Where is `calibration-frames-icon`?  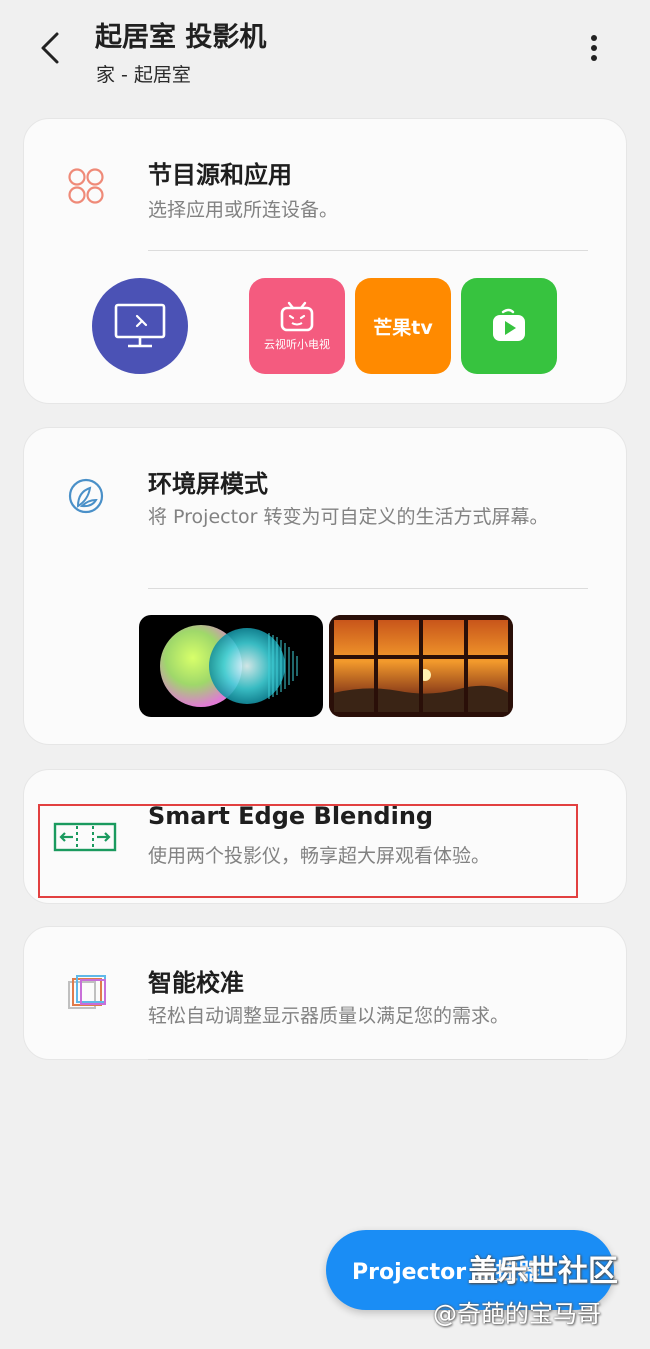 calibration-frames-icon is located at coordinates (87, 994).